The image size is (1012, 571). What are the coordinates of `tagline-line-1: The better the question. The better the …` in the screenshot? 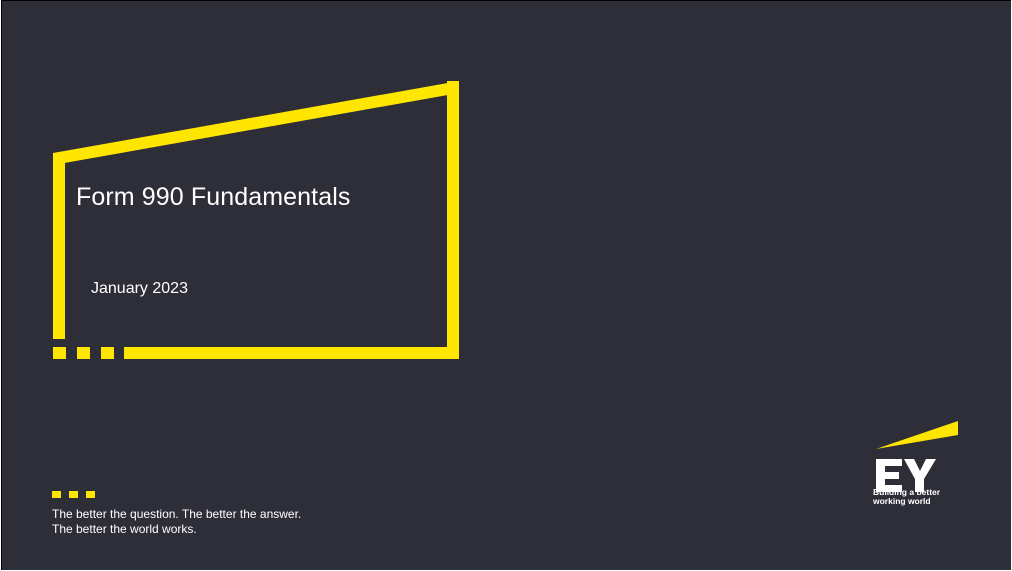 It's located at (177, 514).